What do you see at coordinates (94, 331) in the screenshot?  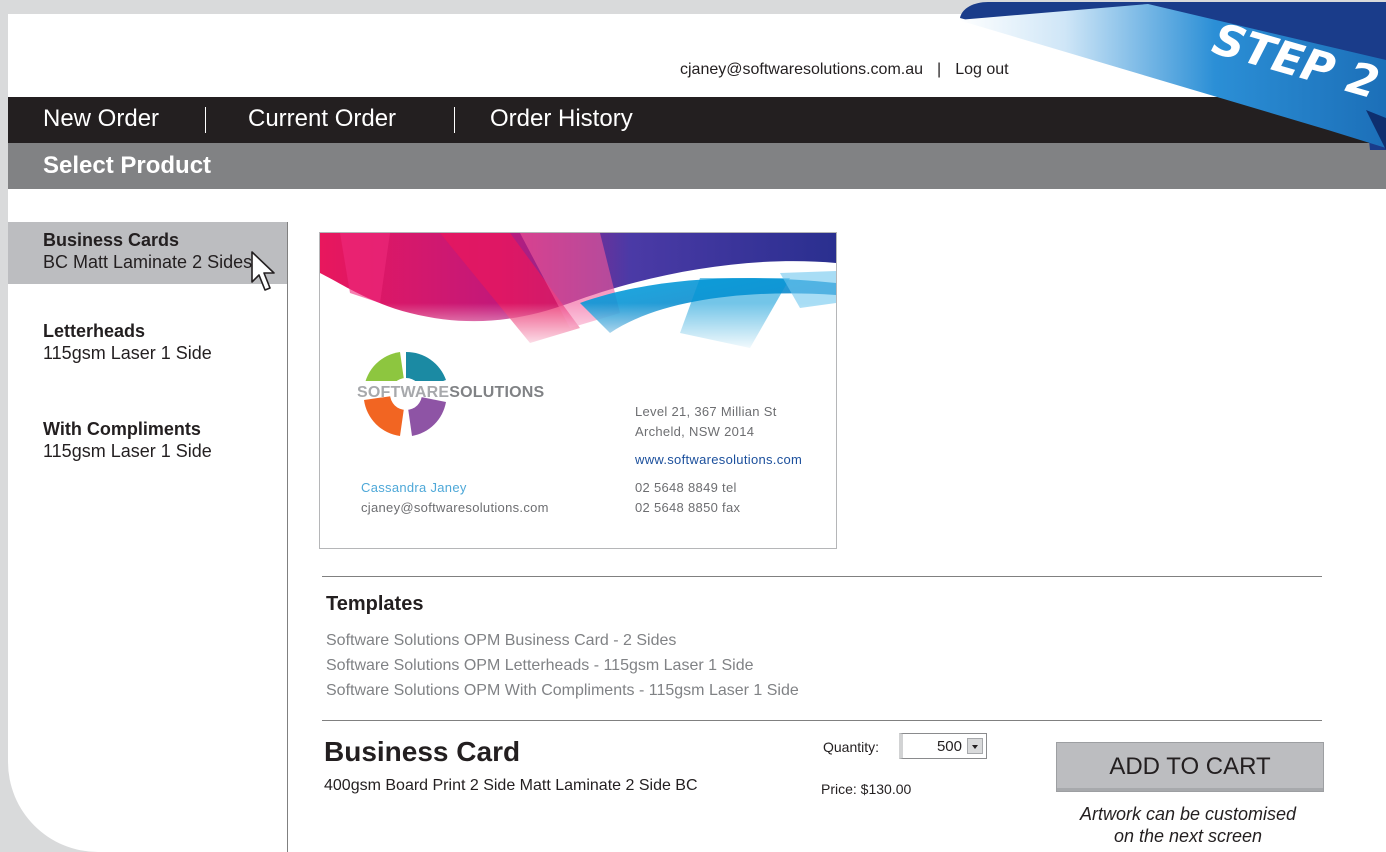 I see `product-name: Letterheads` at bounding box center [94, 331].